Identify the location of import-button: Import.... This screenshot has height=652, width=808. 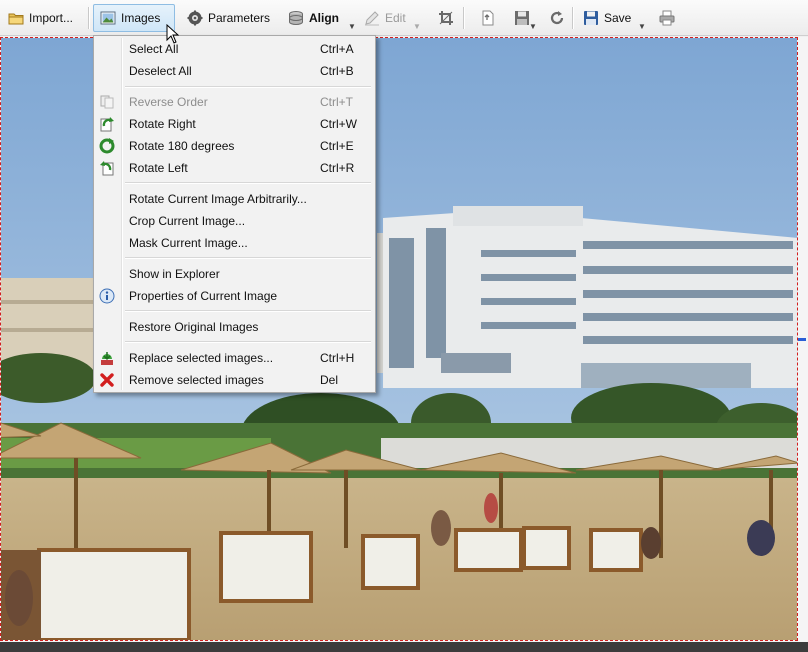
(42, 18).